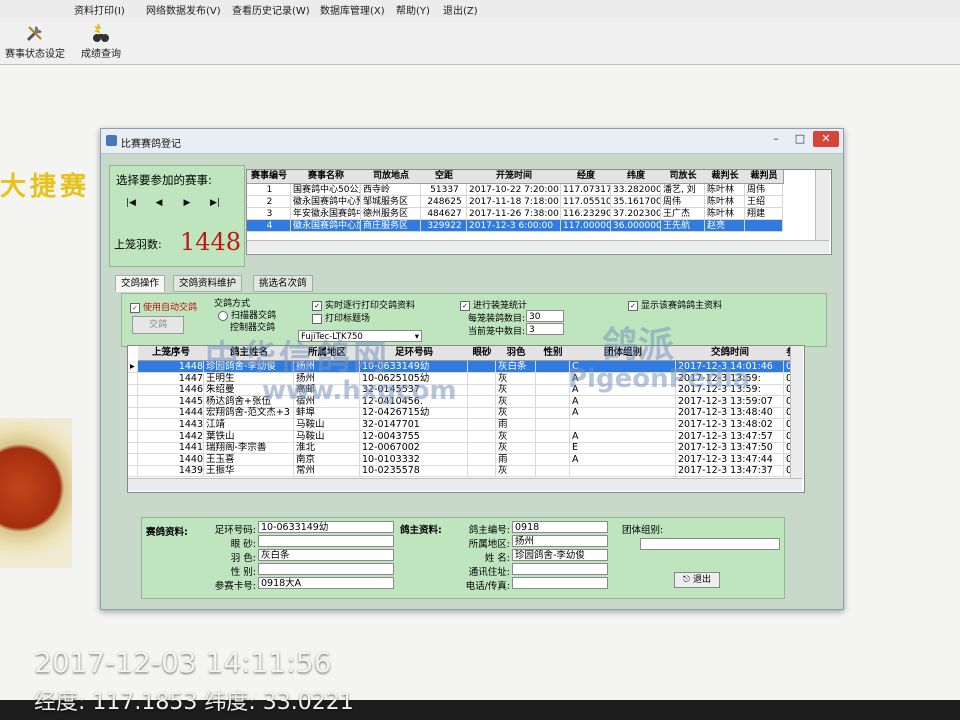 This screenshot has height=720, width=960. What do you see at coordinates (730, 413) in the screenshot?
I see `pigeon-table-cell: 2017-12-3 13:48:40` at bounding box center [730, 413].